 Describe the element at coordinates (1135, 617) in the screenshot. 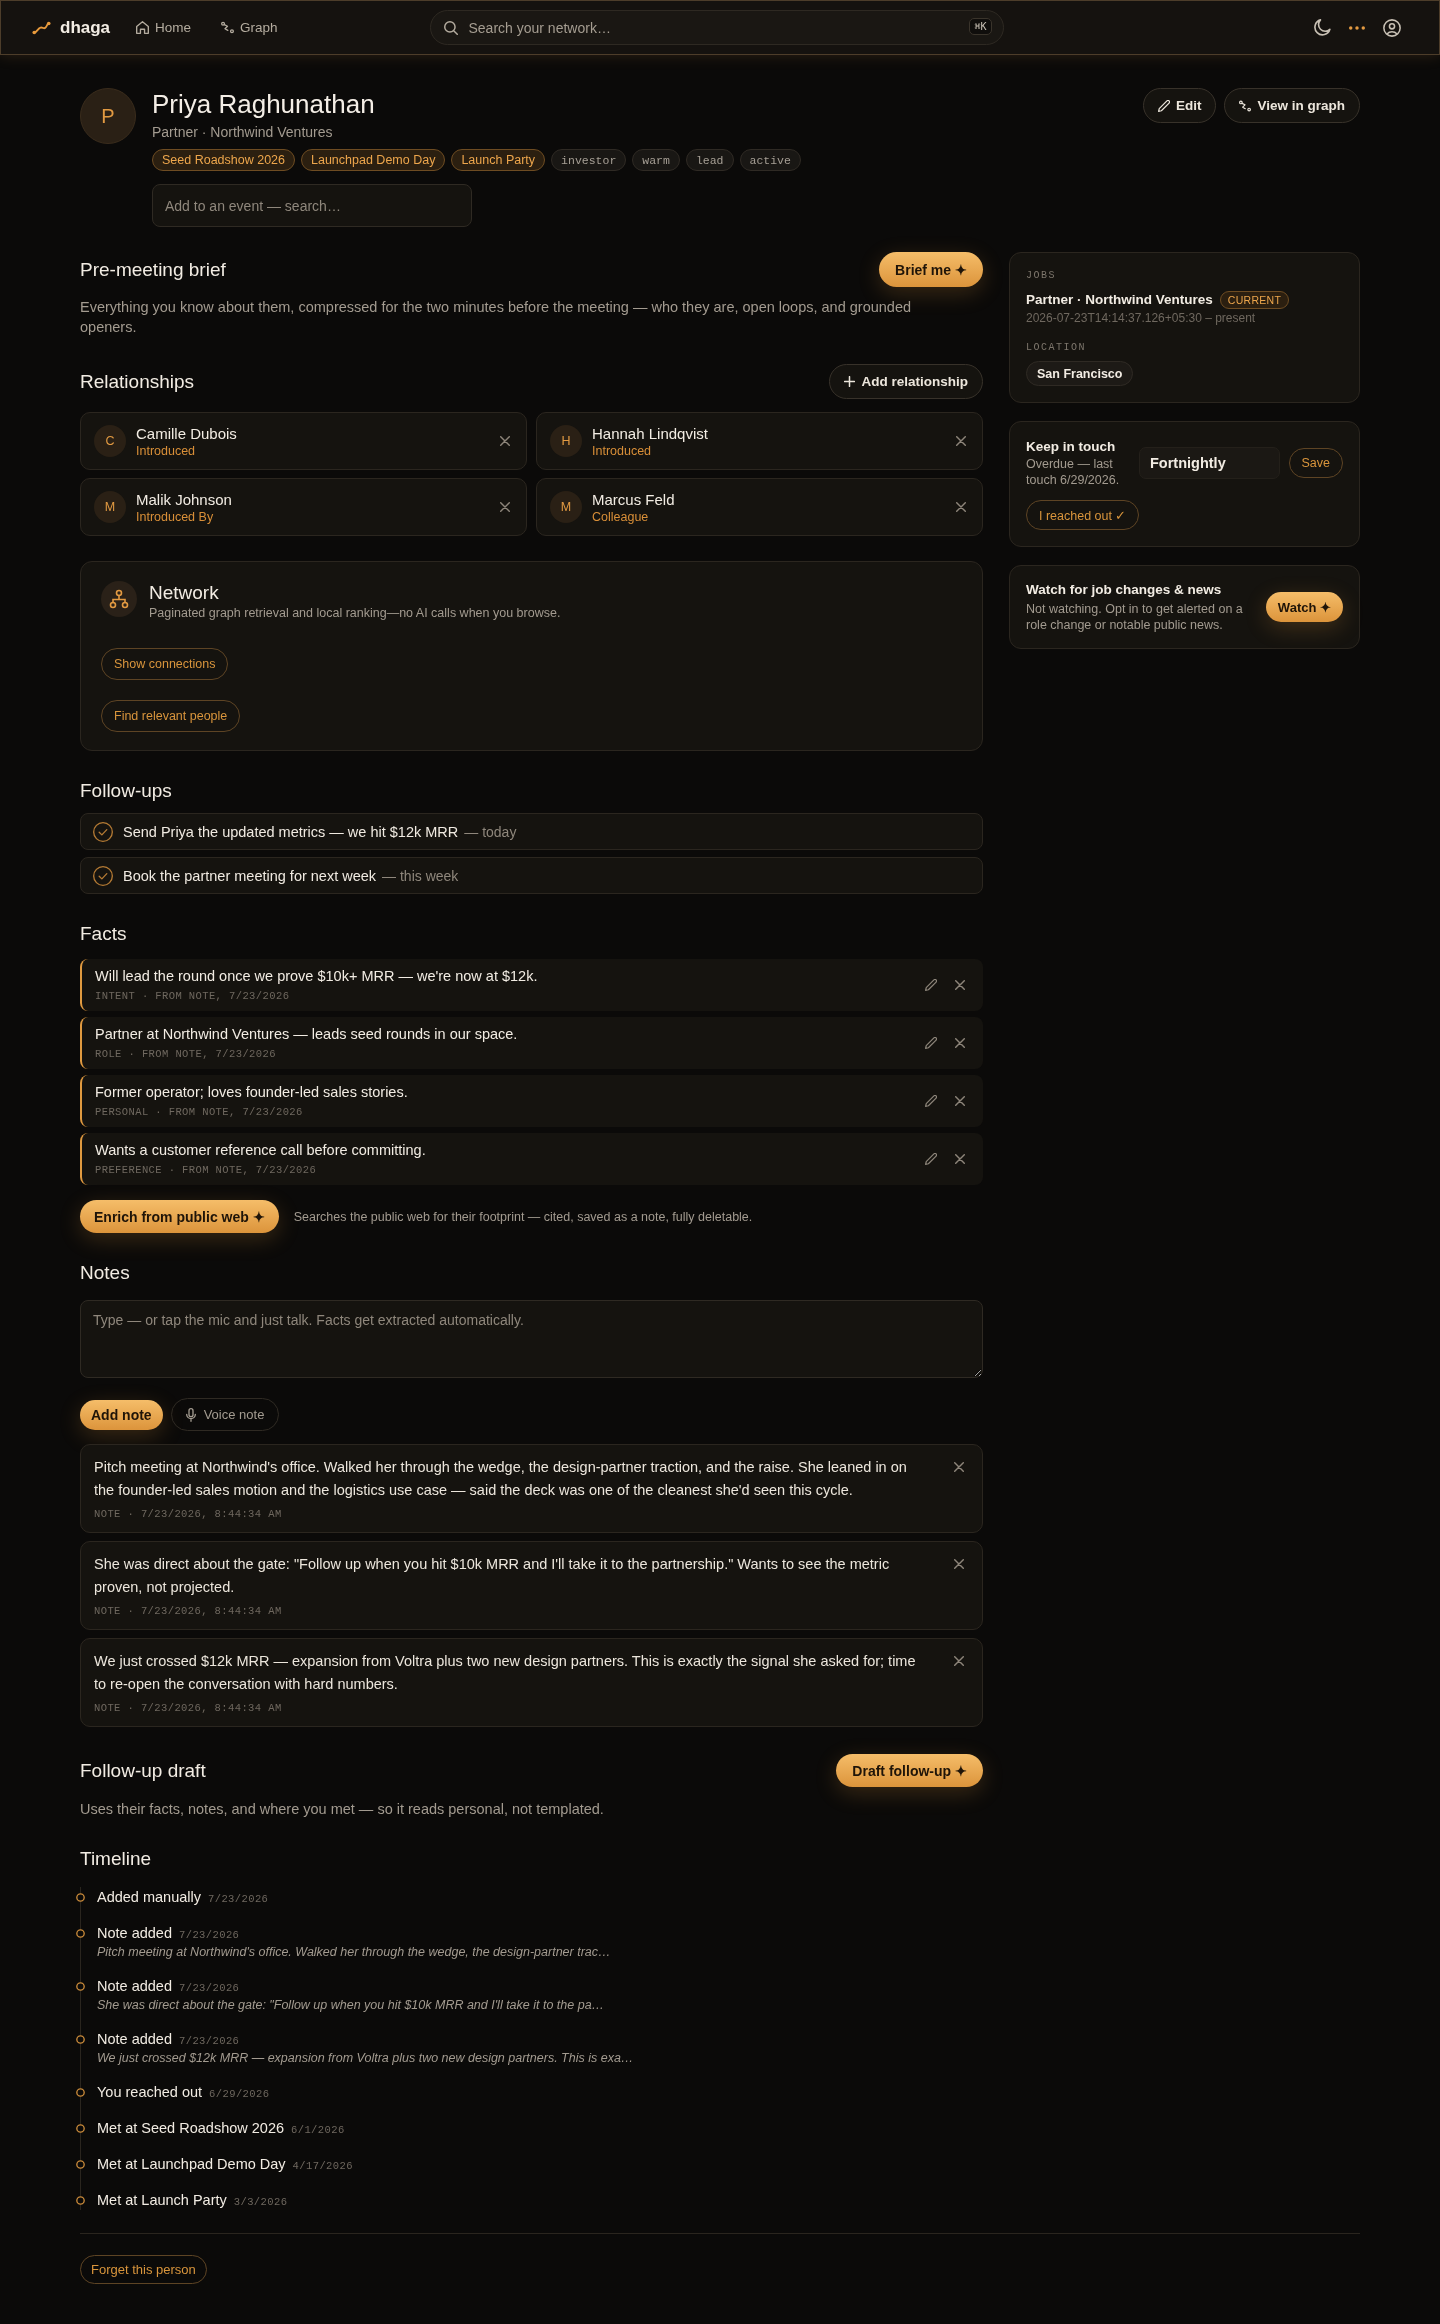

I see `card-description: Not watching. Opt in to get alerted on a role change or notable public news.` at that location.